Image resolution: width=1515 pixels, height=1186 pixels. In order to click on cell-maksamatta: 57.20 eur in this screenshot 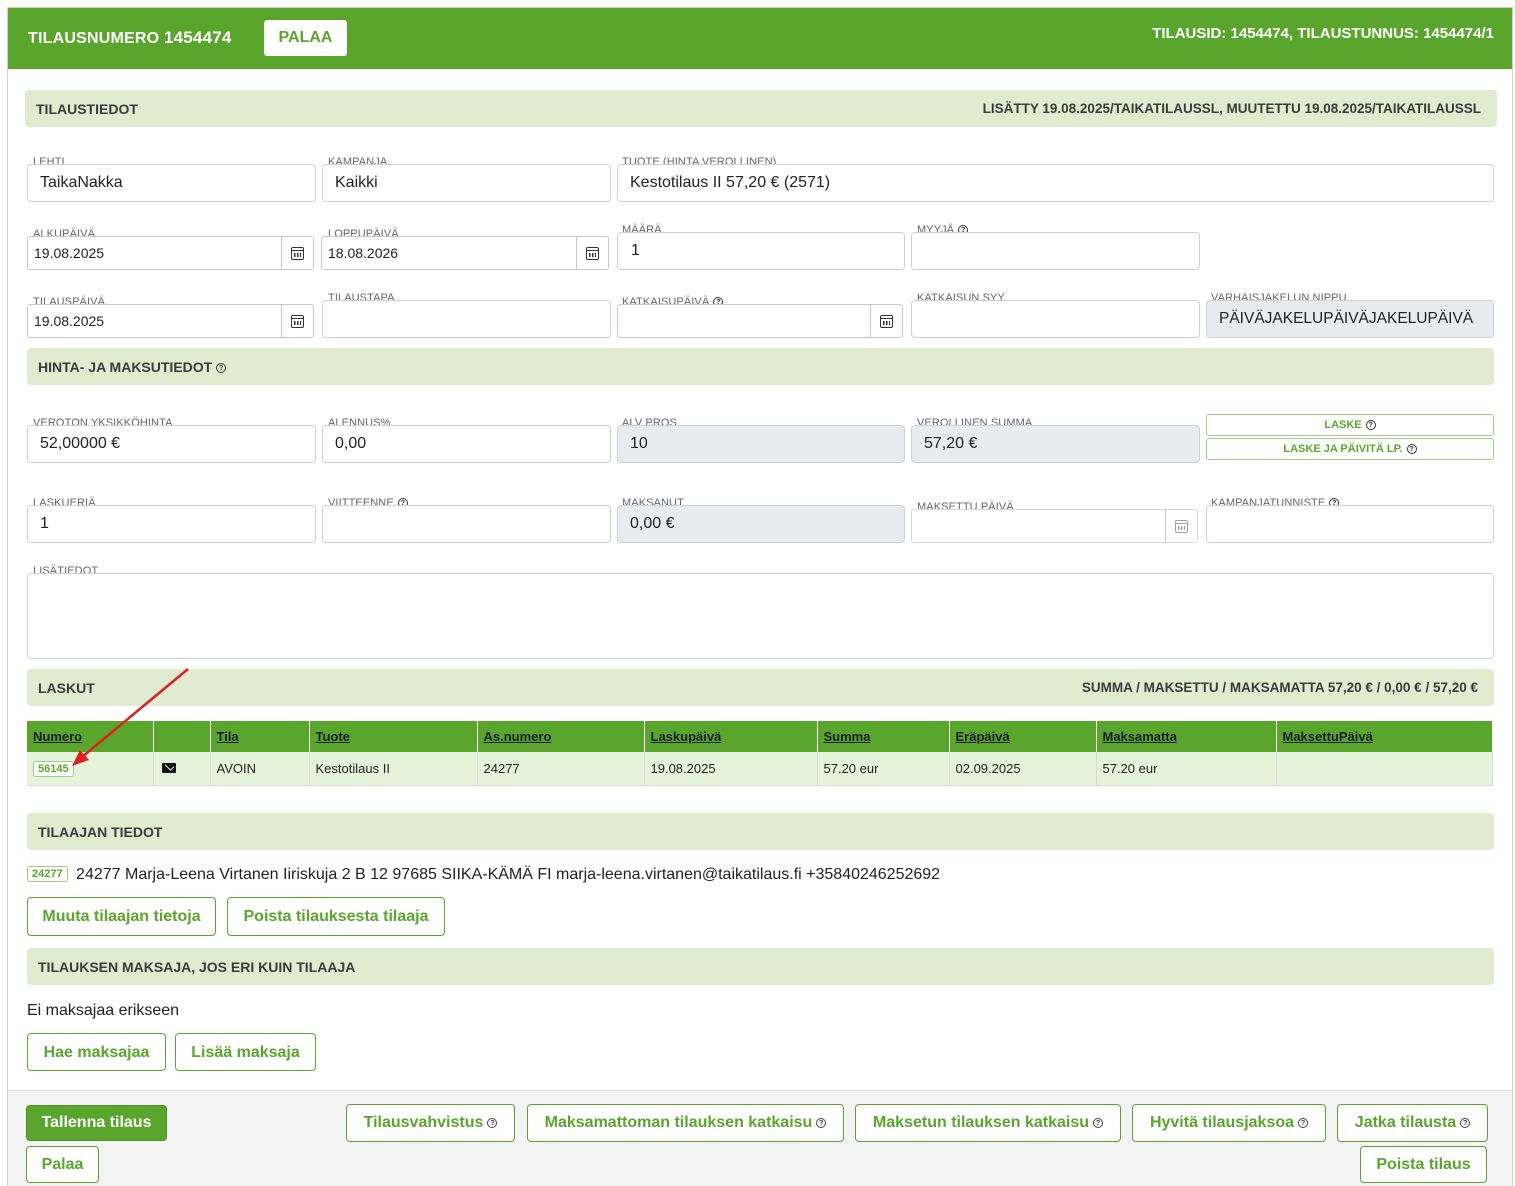, I will do `click(1186, 769)`.